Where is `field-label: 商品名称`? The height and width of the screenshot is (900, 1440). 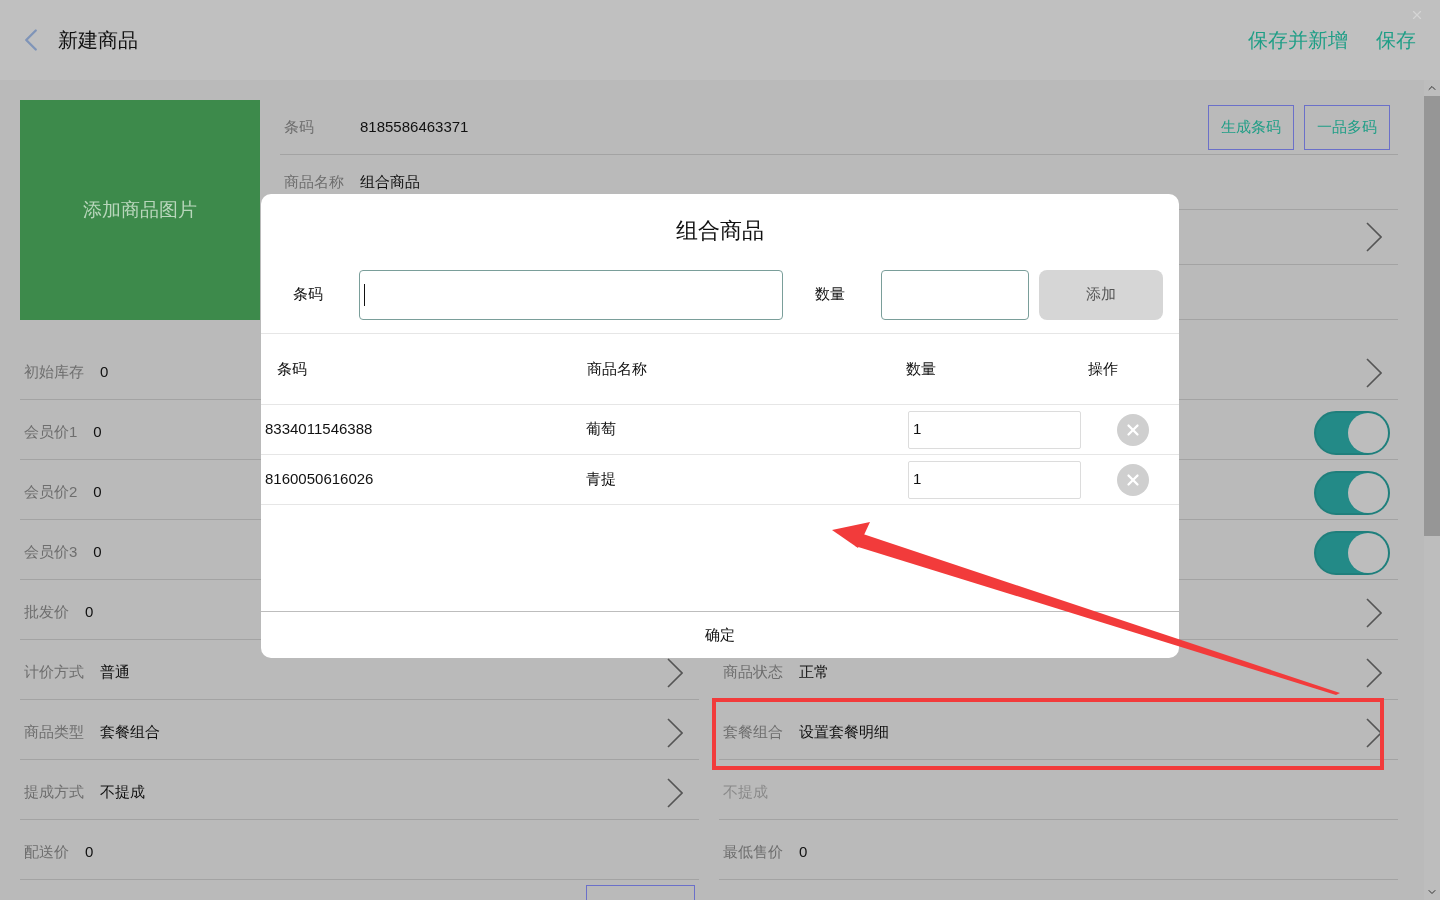
field-label: 商品名称 is located at coordinates (314, 181).